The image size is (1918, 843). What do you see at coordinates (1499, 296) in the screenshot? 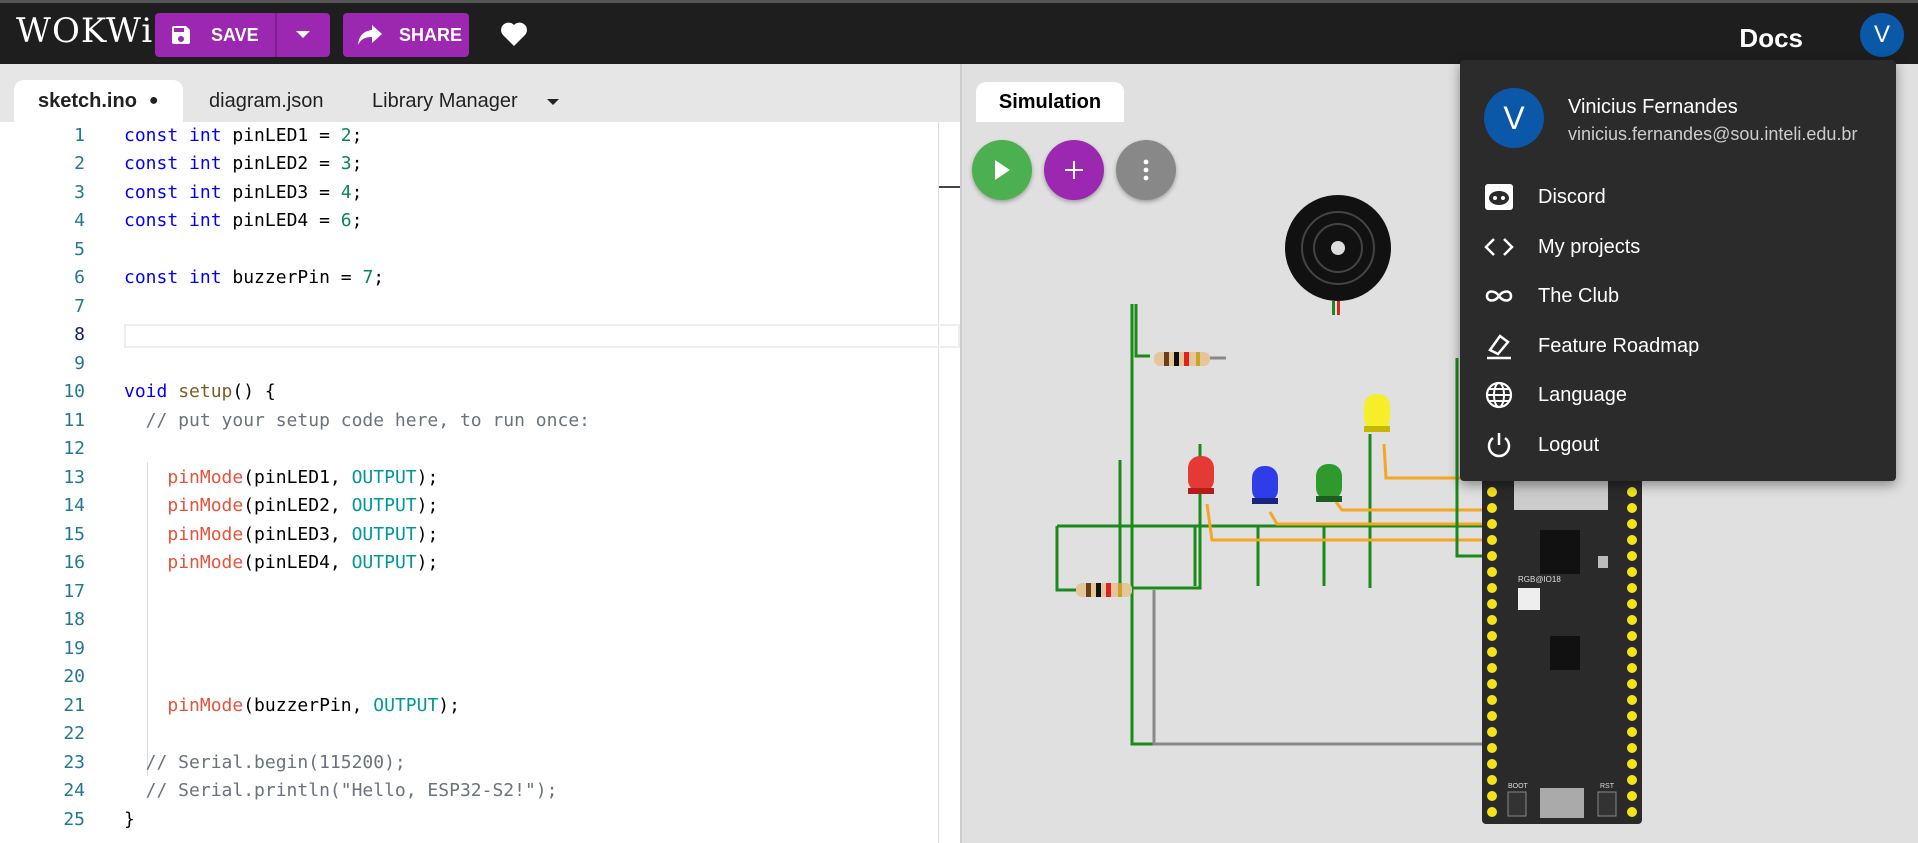
I see `infinity-icon` at bounding box center [1499, 296].